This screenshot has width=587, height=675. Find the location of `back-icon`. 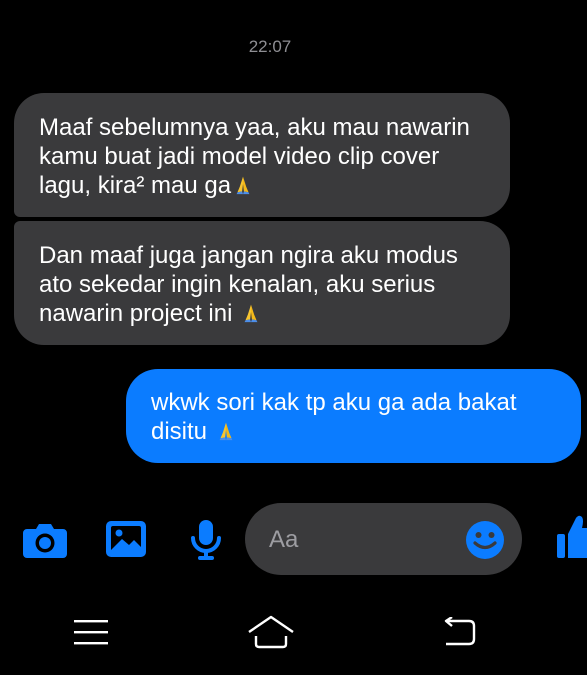

back-icon is located at coordinates (459, 632).